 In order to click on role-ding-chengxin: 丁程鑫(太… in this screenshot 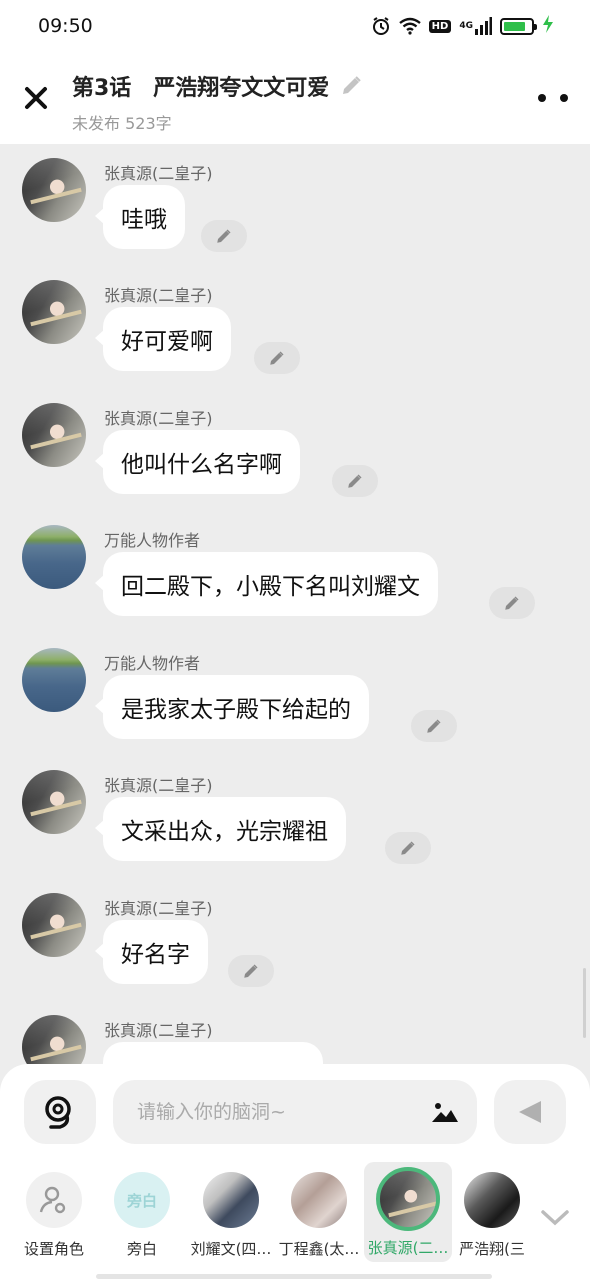, I will do `click(319, 1212)`.